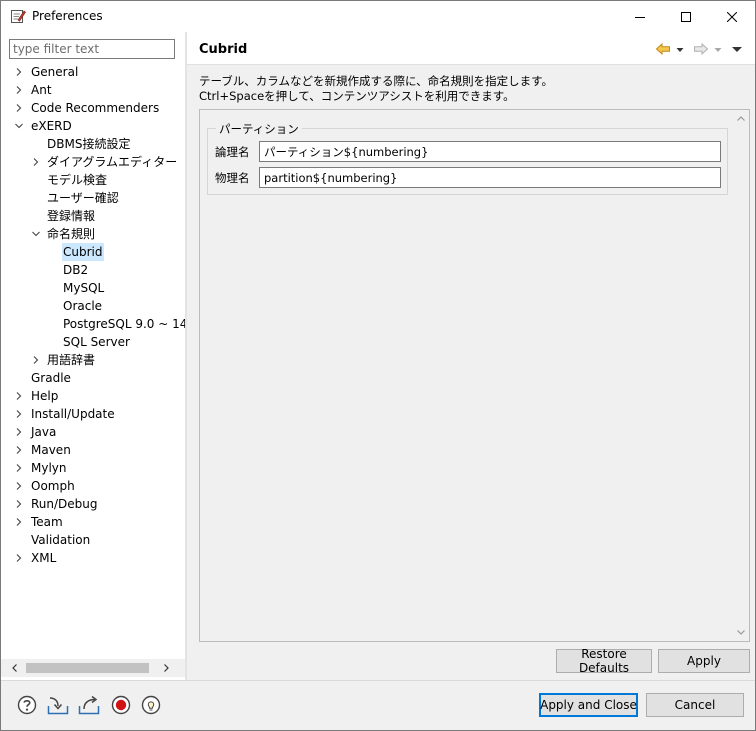 The image size is (756, 731). I want to click on logical-name-input, so click(490, 151).